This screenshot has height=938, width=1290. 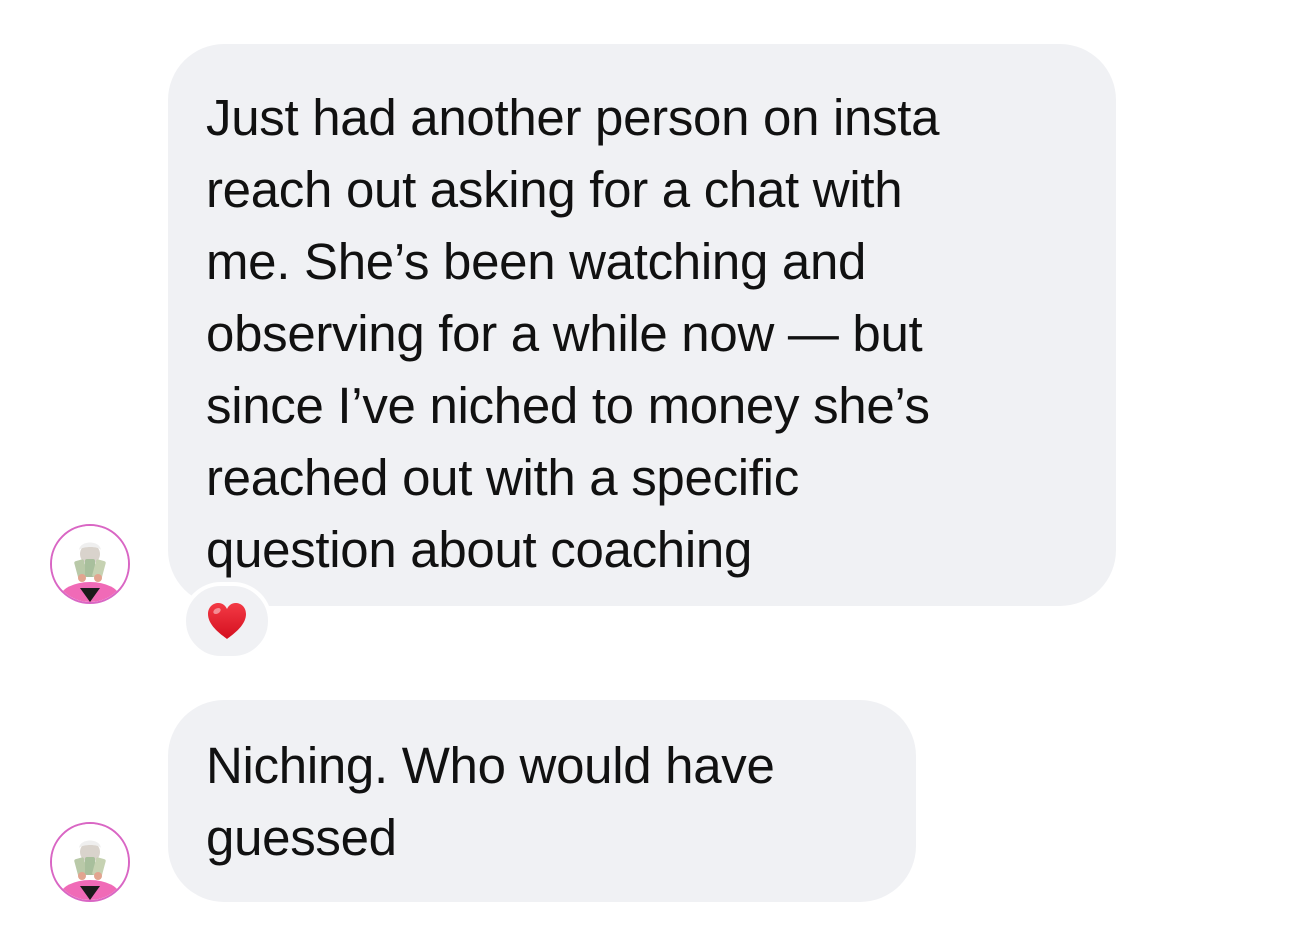 What do you see at coordinates (542, 801) in the screenshot?
I see `message-bubble: Niching. Who would have guessed` at bounding box center [542, 801].